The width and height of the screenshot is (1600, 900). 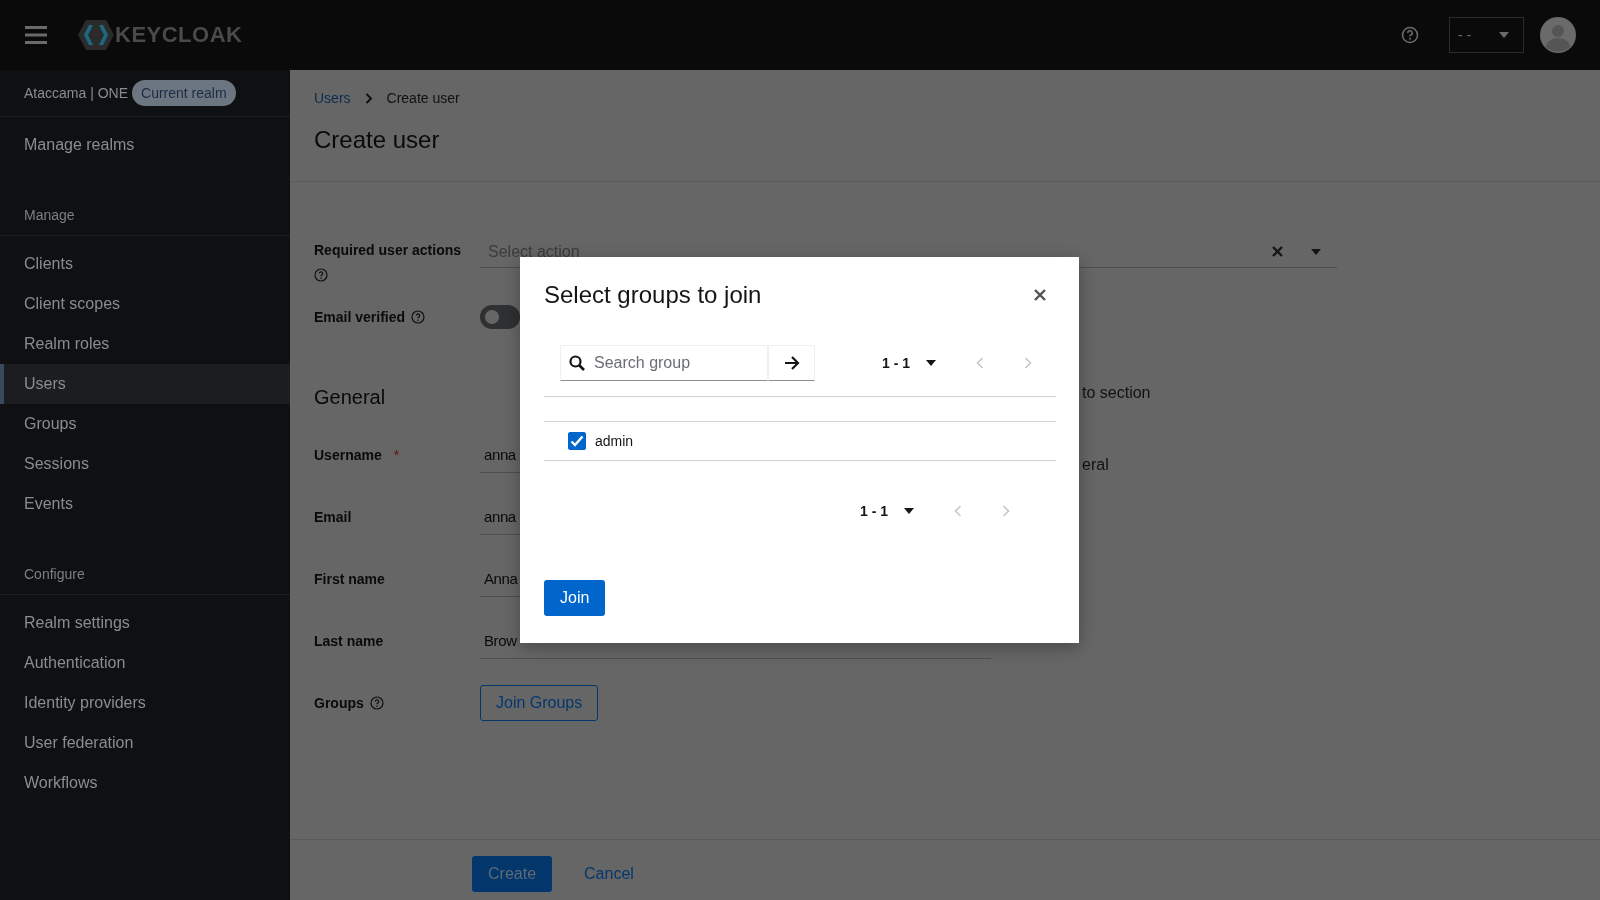 I want to click on close-icon, so click(x=1040, y=295).